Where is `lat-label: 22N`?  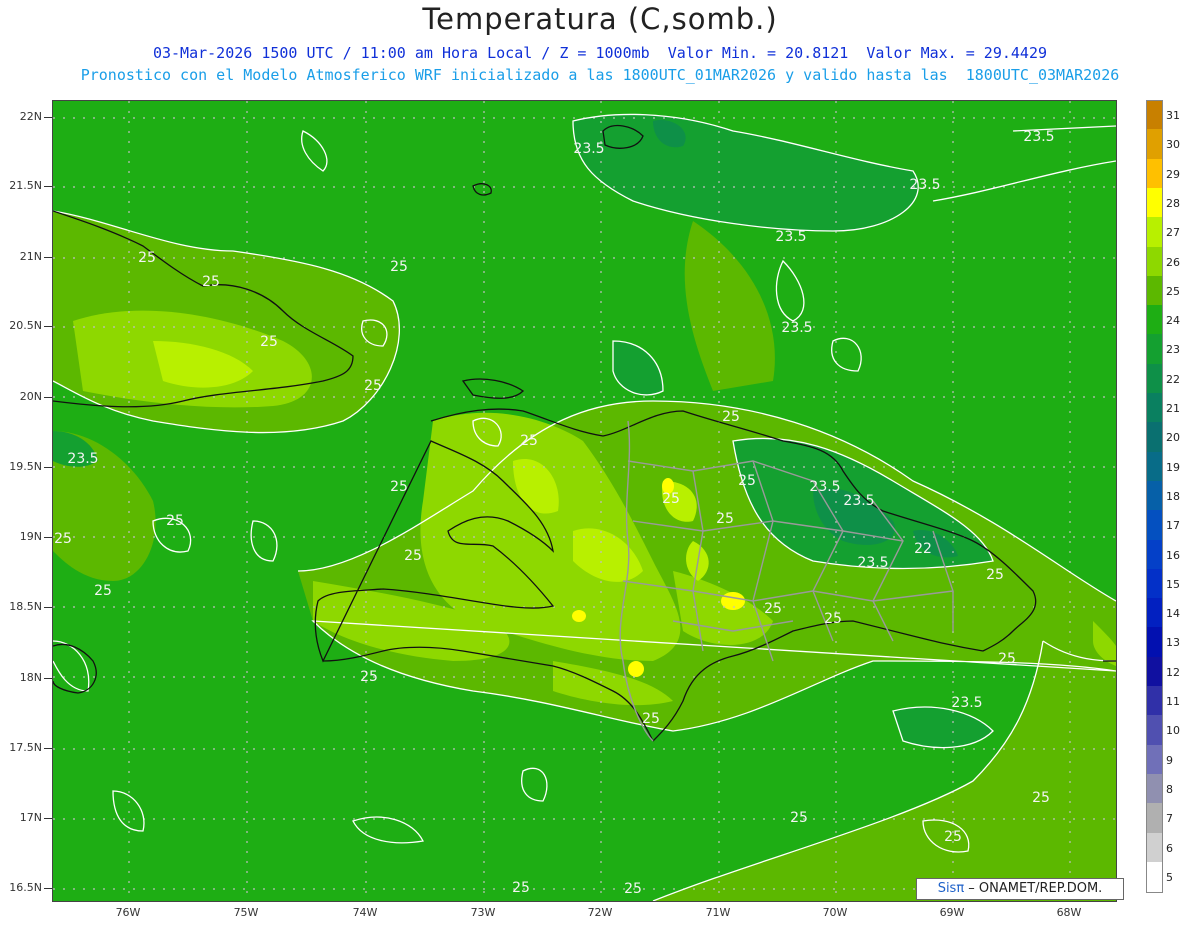
lat-label: 22N is located at coordinates (30, 116).